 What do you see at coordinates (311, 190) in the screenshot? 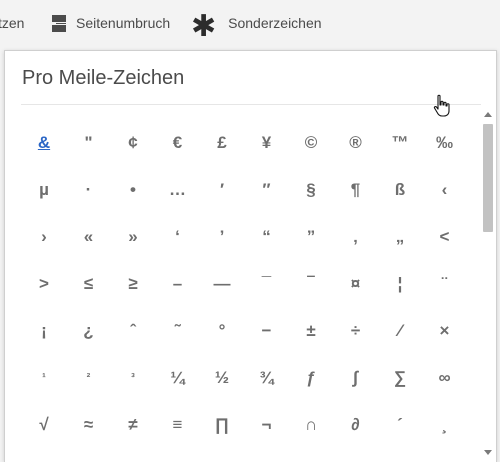
I see `character-cell: §` at bounding box center [311, 190].